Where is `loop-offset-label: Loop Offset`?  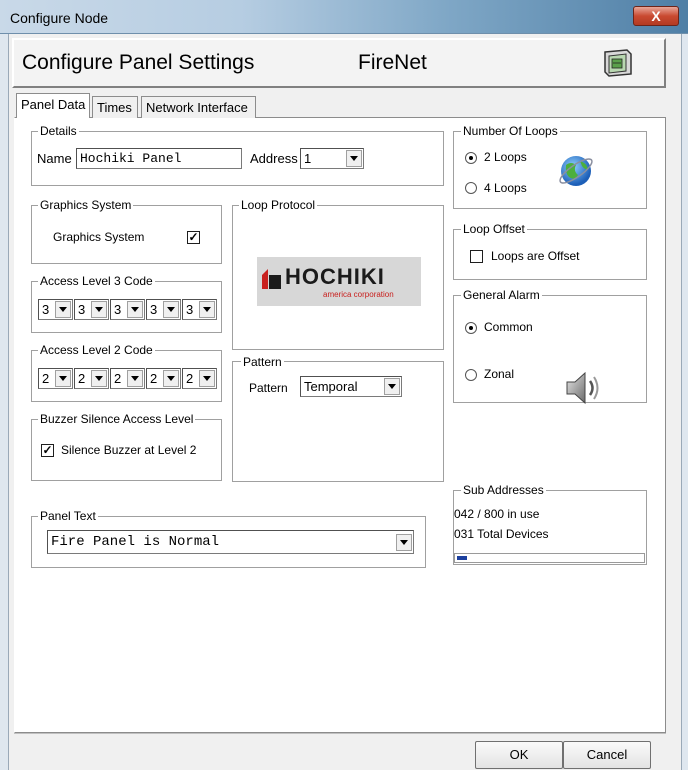 loop-offset-label: Loop Offset is located at coordinates (494, 229).